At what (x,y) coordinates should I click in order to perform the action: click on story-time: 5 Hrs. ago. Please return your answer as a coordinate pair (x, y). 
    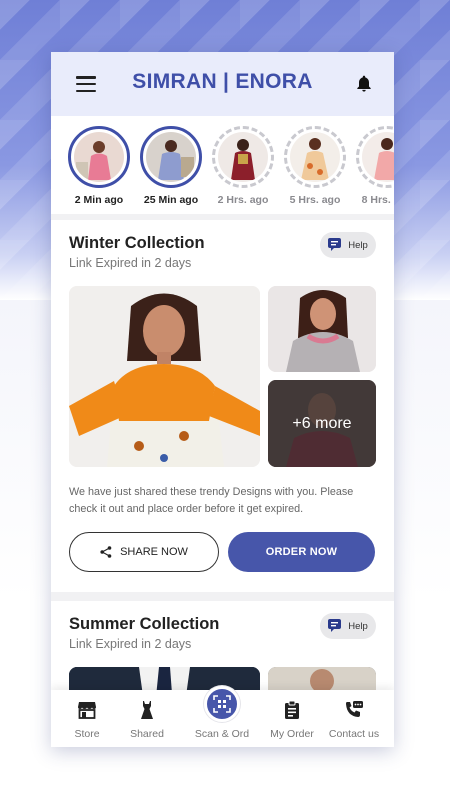
    Looking at the image, I should click on (315, 200).